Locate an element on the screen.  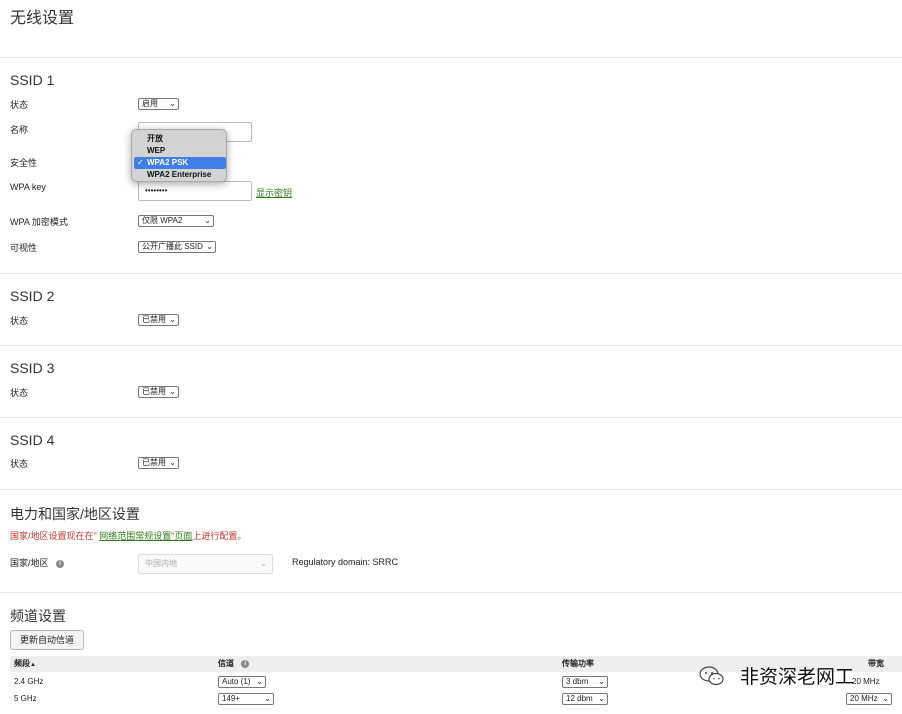
security-option-wep: WEP is located at coordinates (180, 151).